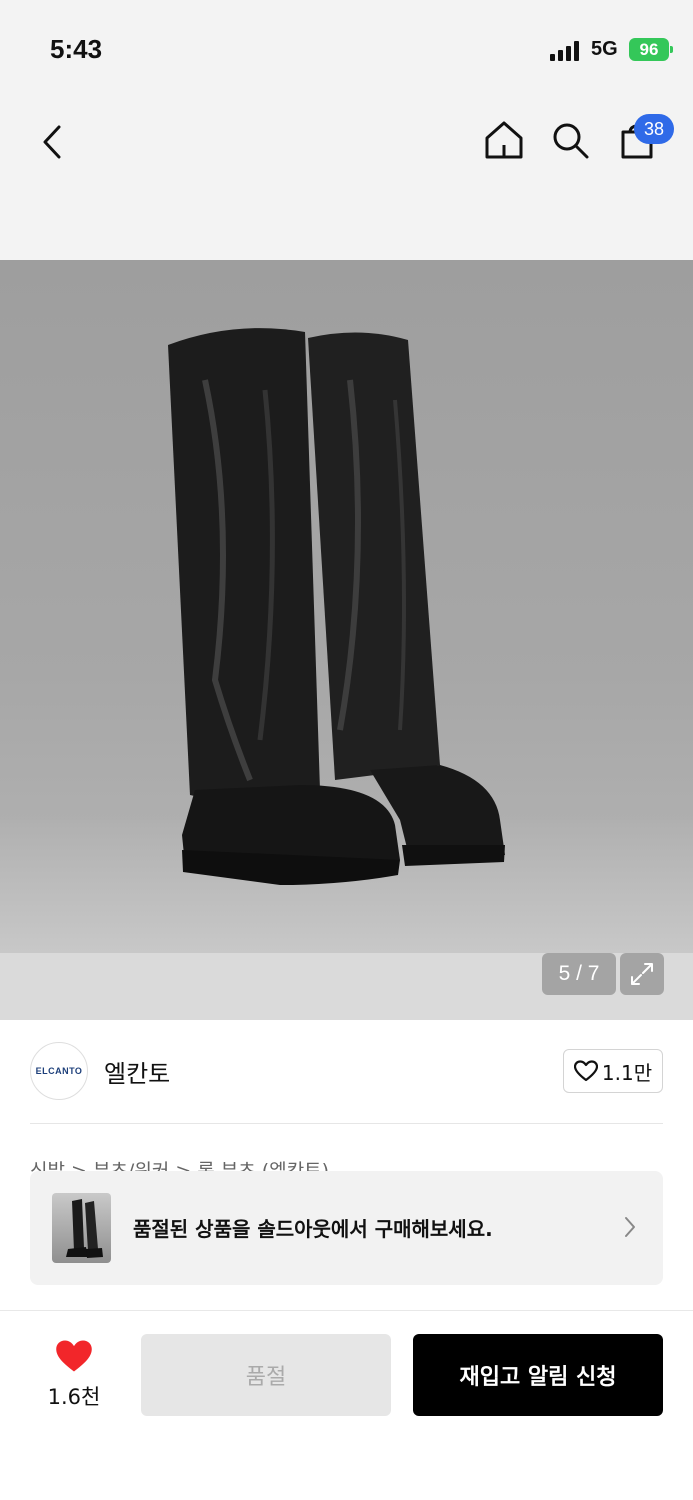 This screenshot has width=693, height=1500. What do you see at coordinates (346, 1082) in the screenshot?
I see `brand-row: ELCANTO 엘칸토 1.1만` at bounding box center [346, 1082].